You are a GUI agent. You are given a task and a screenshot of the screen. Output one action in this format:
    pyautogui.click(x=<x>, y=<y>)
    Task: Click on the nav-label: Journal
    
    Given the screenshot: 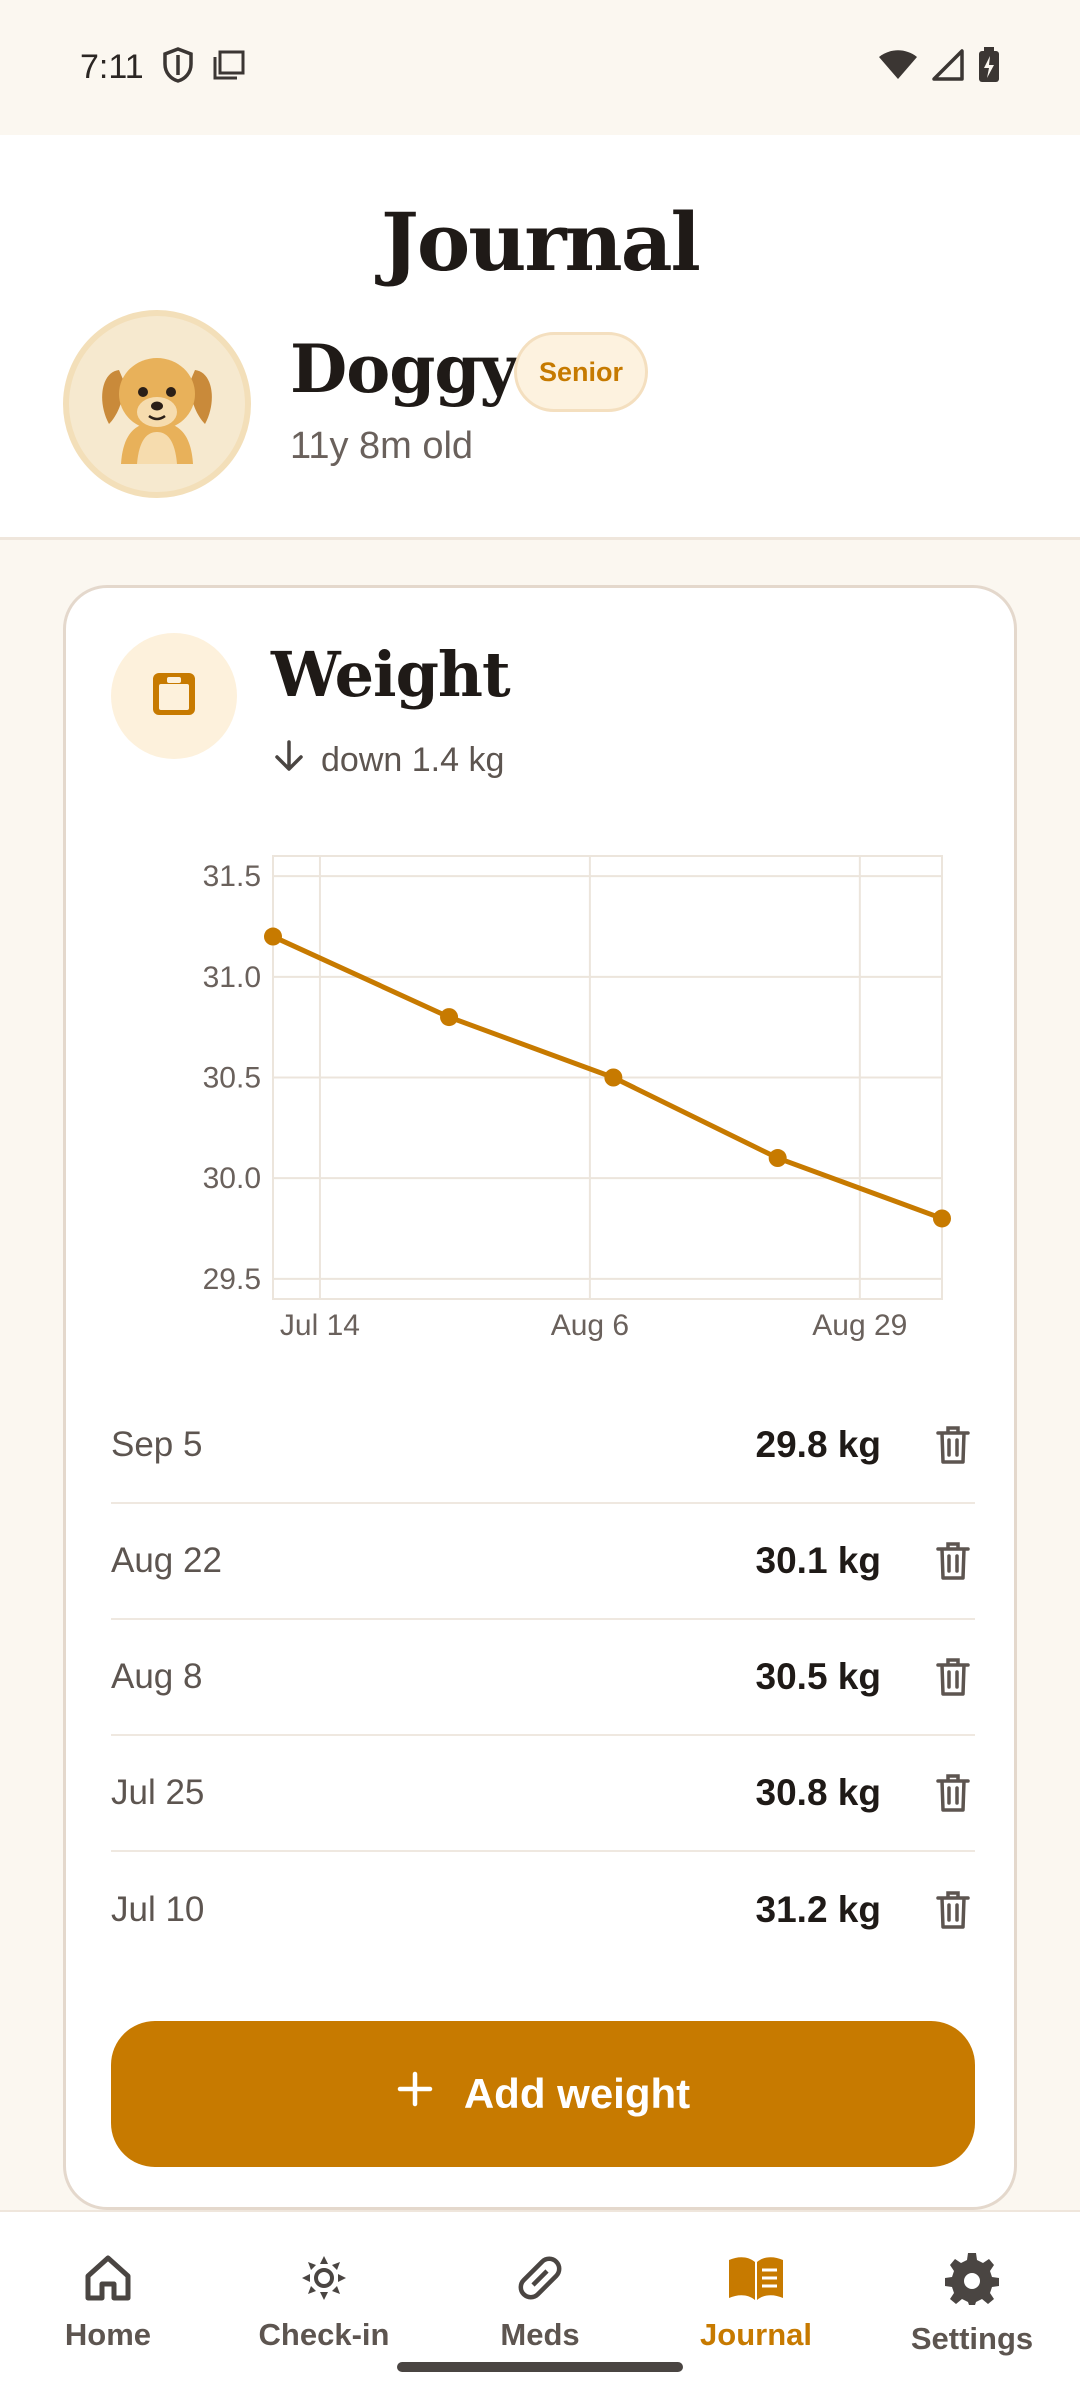 What is the action you would take?
    pyautogui.click(x=756, y=2334)
    